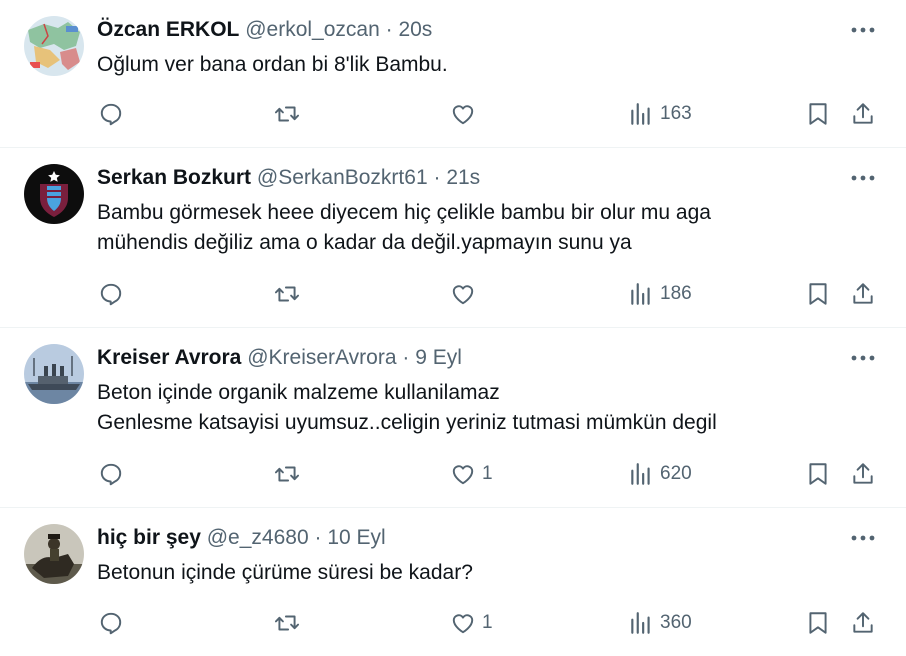  I want to click on views-button: 186, so click(660, 294).